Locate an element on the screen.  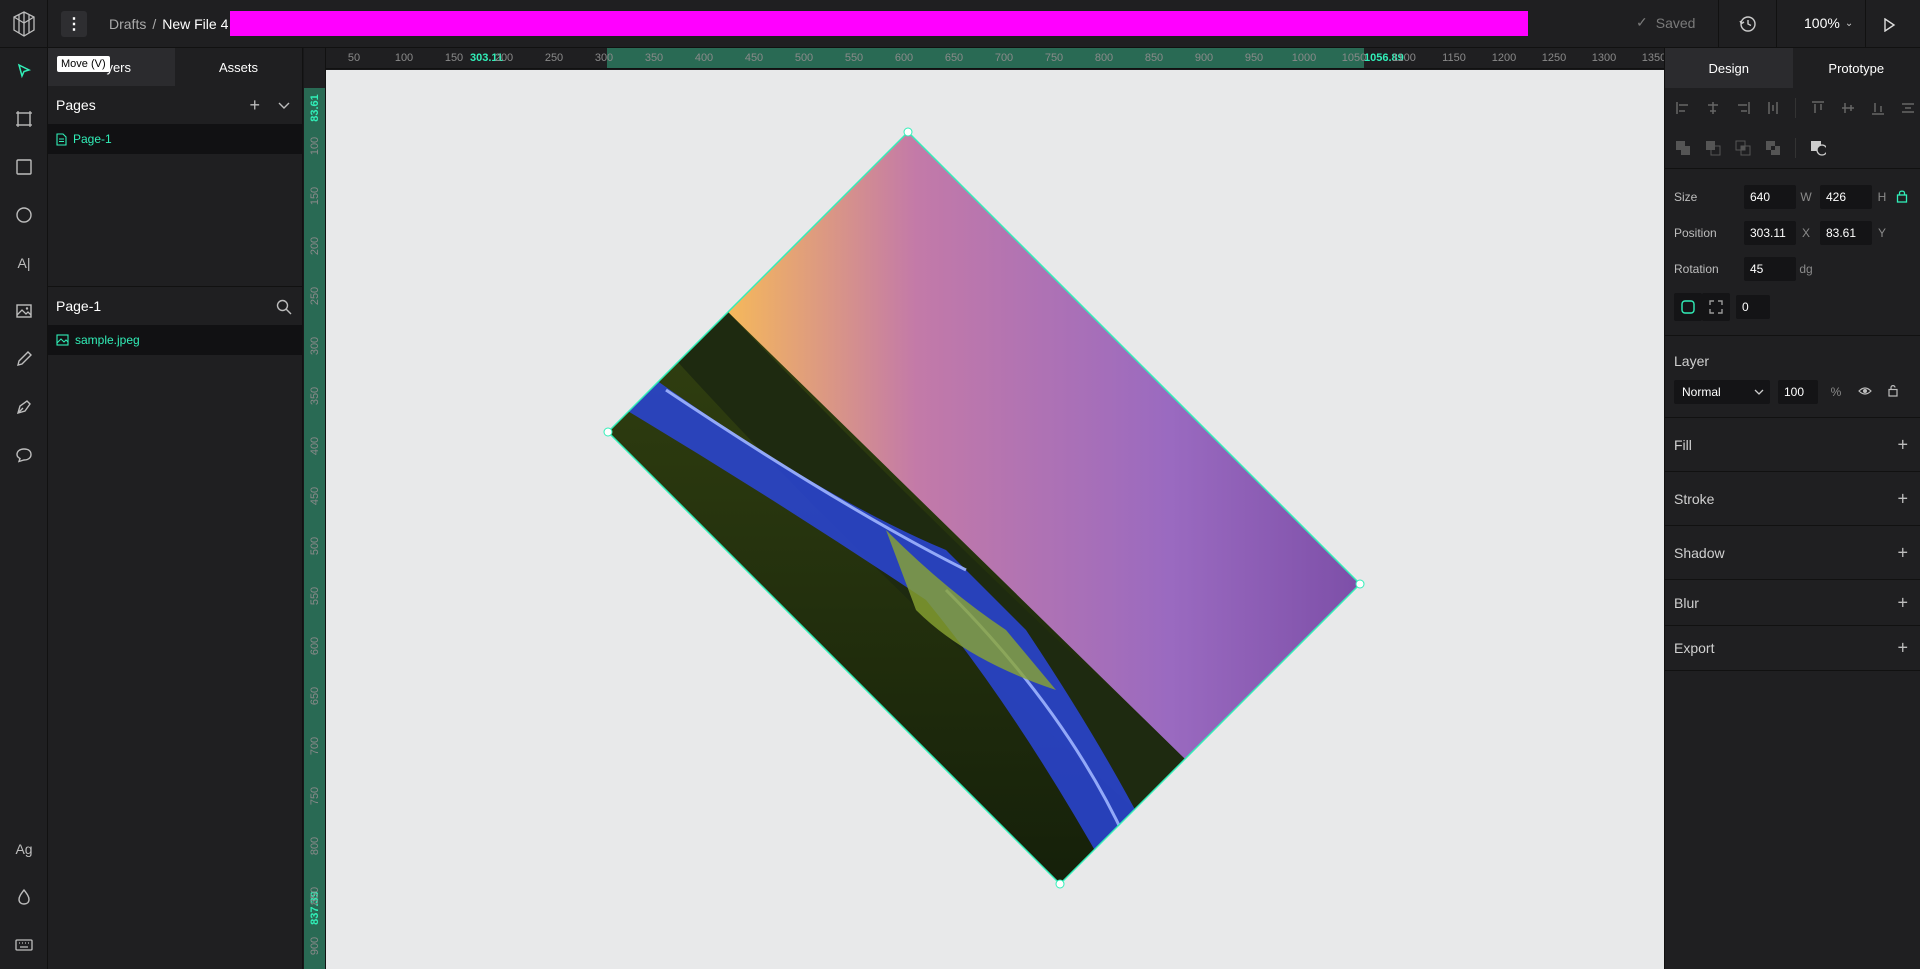
union-icon is located at coordinates (1683, 148).